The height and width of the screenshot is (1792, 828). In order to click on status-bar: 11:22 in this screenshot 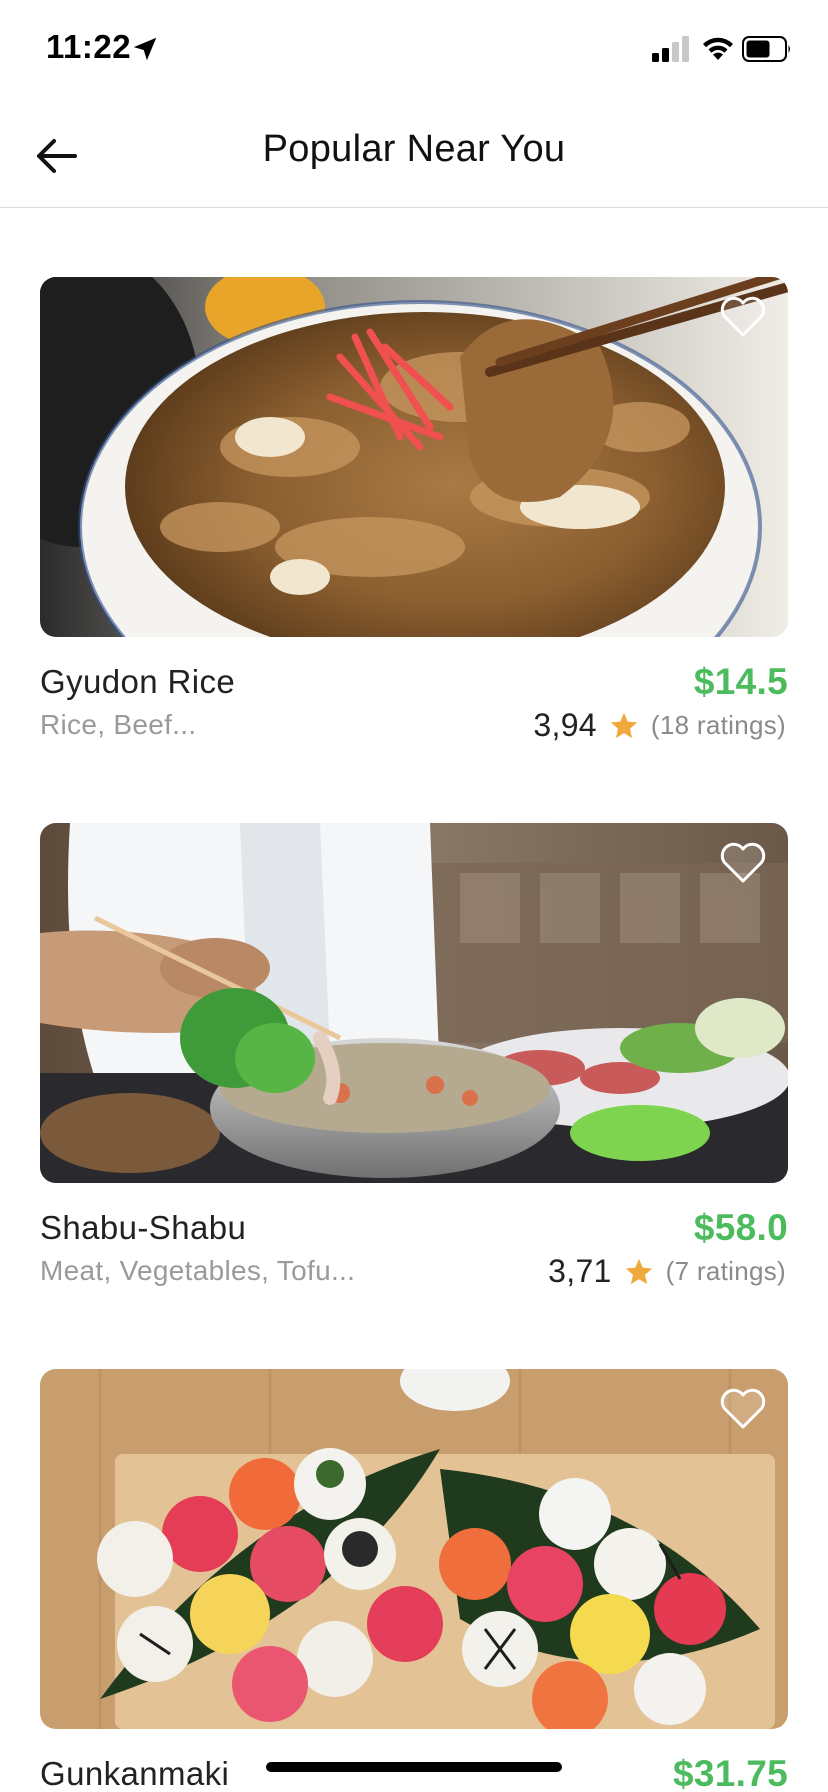, I will do `click(414, 50)`.